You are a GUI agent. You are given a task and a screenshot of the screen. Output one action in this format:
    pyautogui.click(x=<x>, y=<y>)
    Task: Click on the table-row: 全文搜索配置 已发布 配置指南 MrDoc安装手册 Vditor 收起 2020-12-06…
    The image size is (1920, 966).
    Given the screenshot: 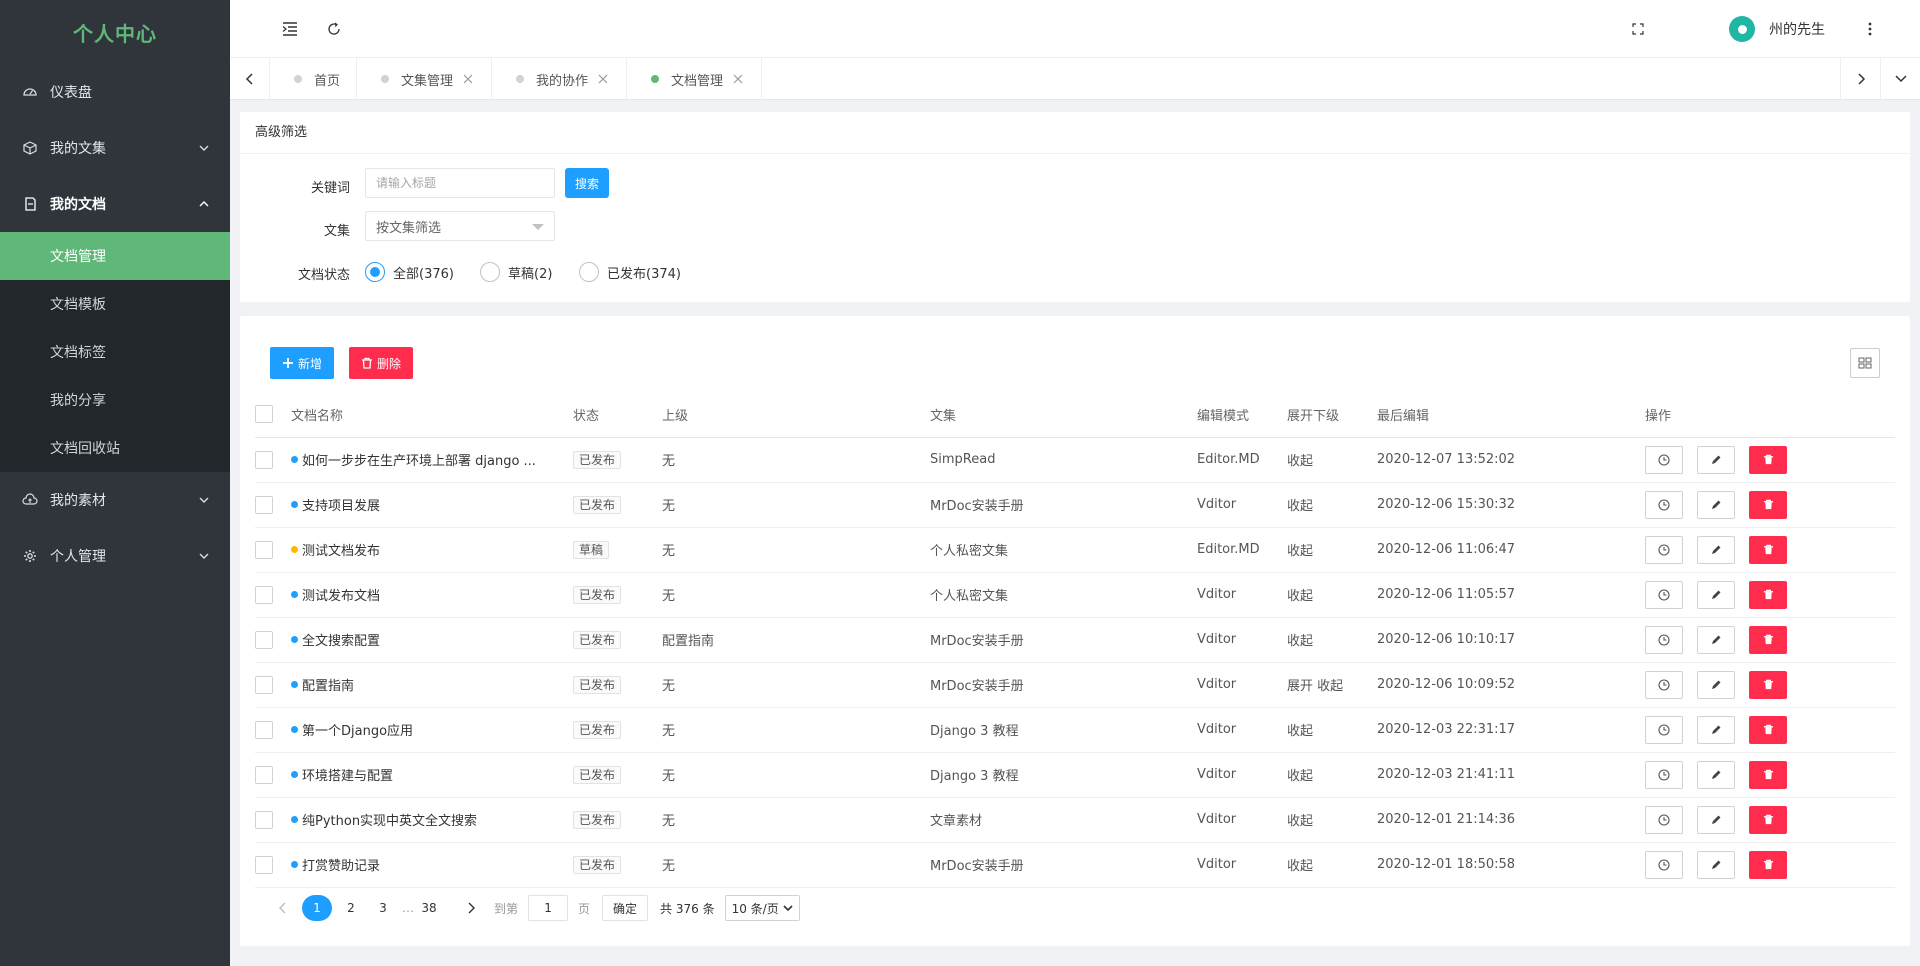 What is the action you would take?
    pyautogui.click(x=1075, y=640)
    